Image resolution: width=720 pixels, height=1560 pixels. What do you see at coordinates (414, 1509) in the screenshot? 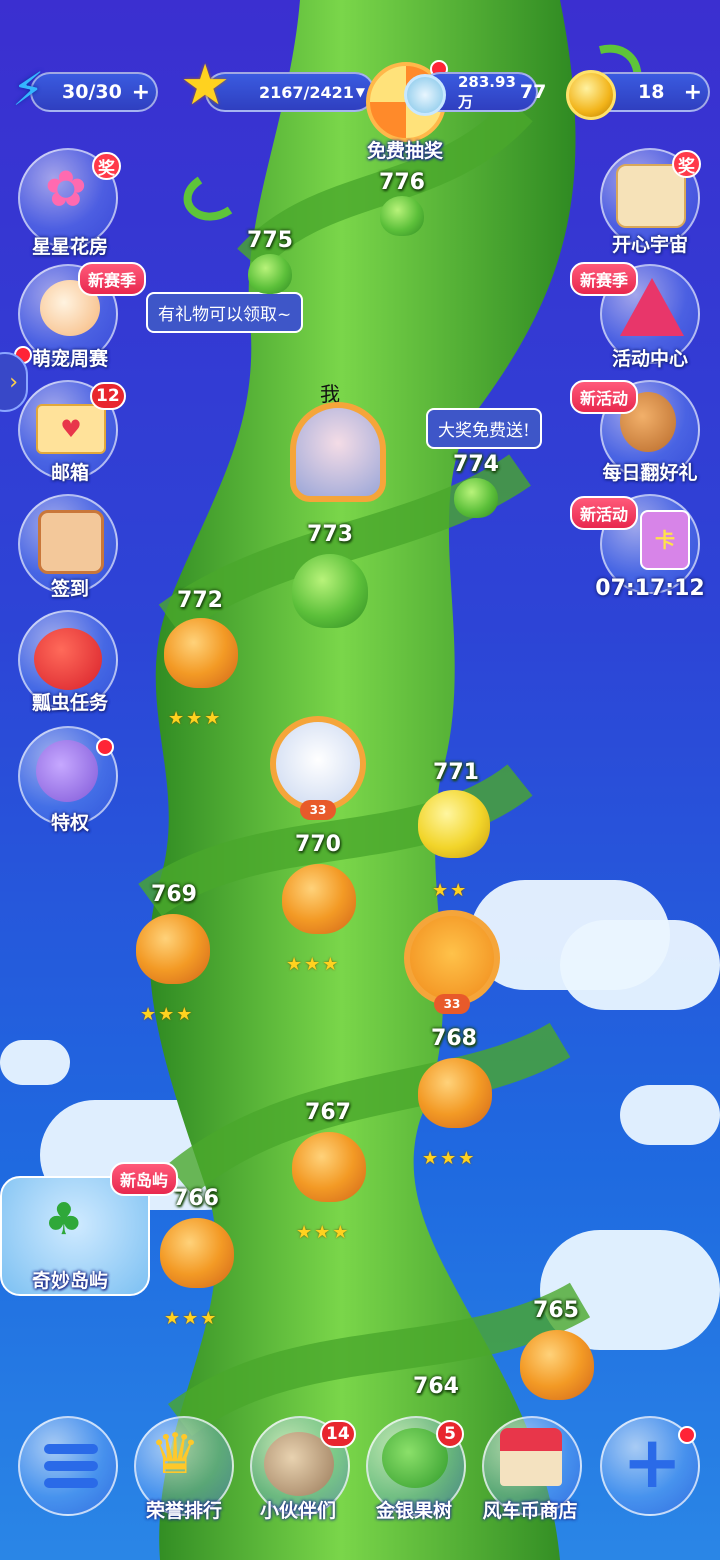
I see `money-tree-label: 金银果树` at bounding box center [414, 1509].